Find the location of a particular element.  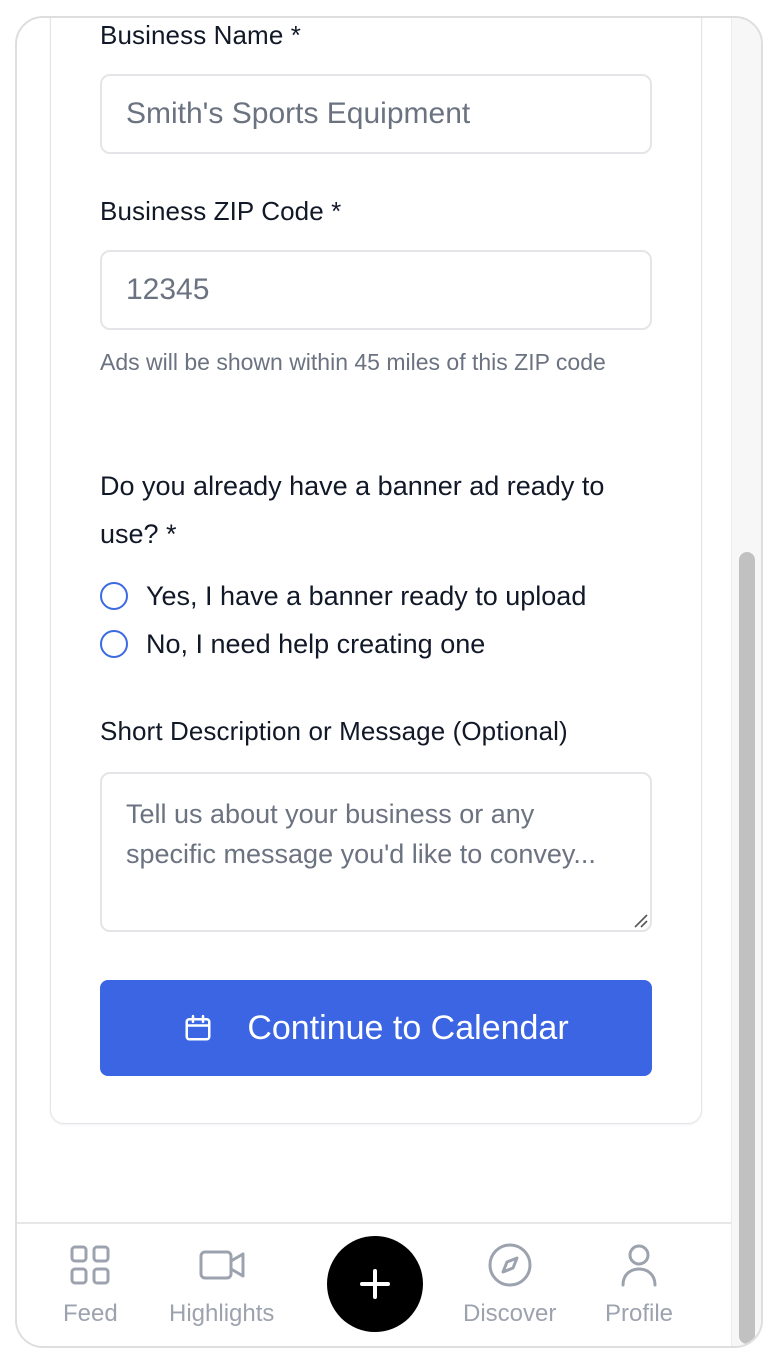

nav-item-highlights: Highlights is located at coordinates (221, 1285).